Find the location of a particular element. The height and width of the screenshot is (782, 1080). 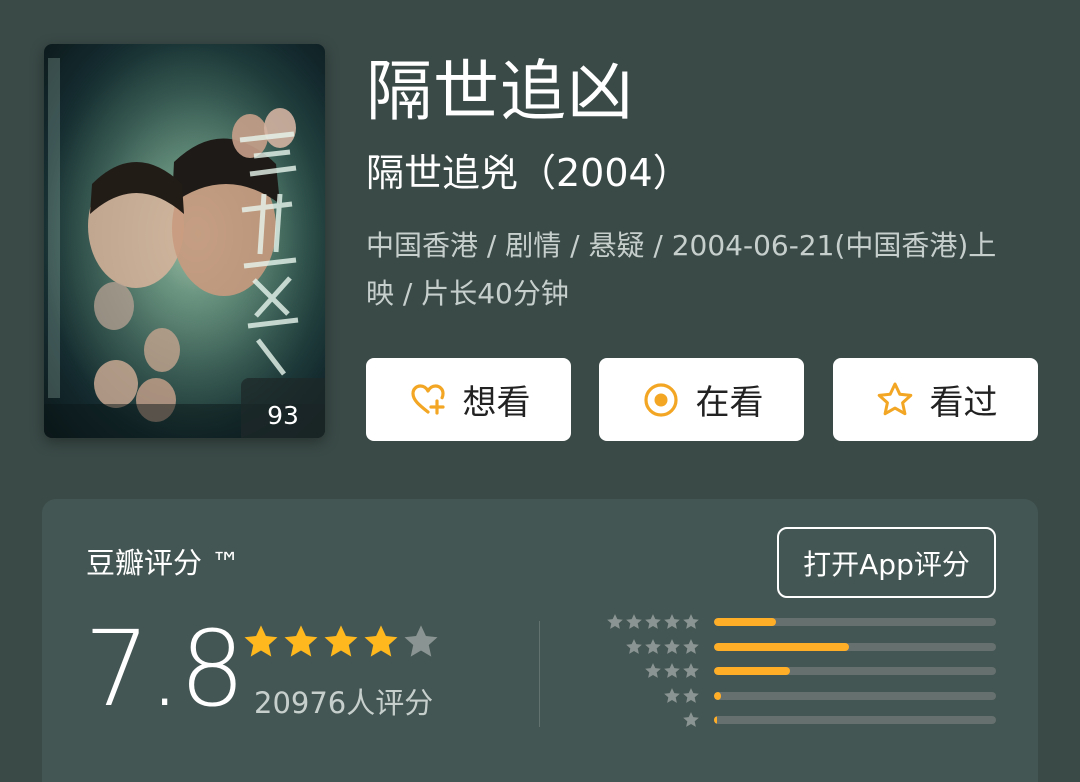

rating-stars is located at coordinates (341, 642).